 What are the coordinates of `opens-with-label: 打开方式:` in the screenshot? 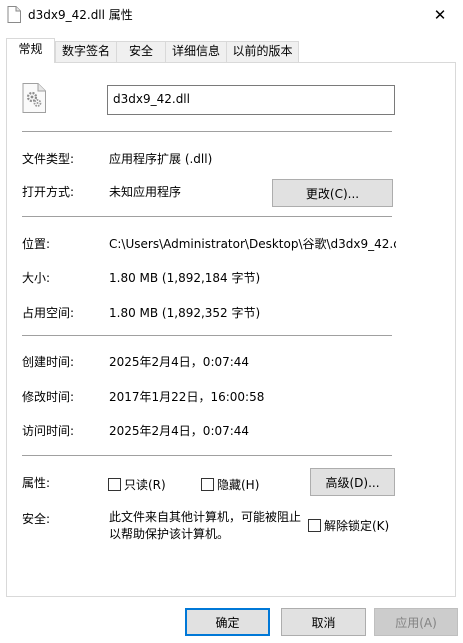 It's located at (48, 192).